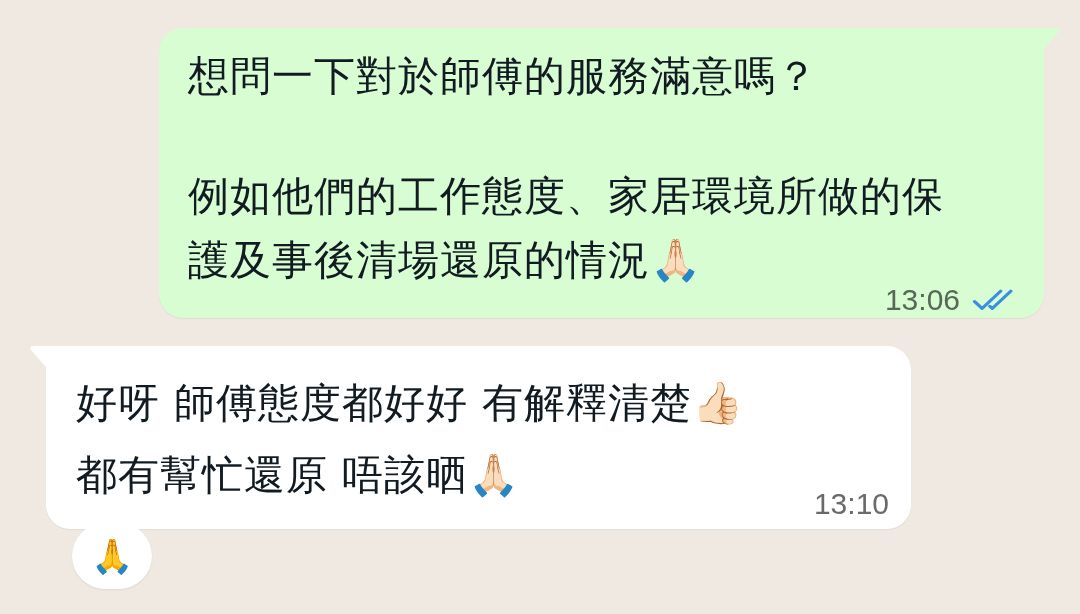  I want to click on message-text: 想問一下對於師傅的服務滿意嗎？, so click(503, 76).